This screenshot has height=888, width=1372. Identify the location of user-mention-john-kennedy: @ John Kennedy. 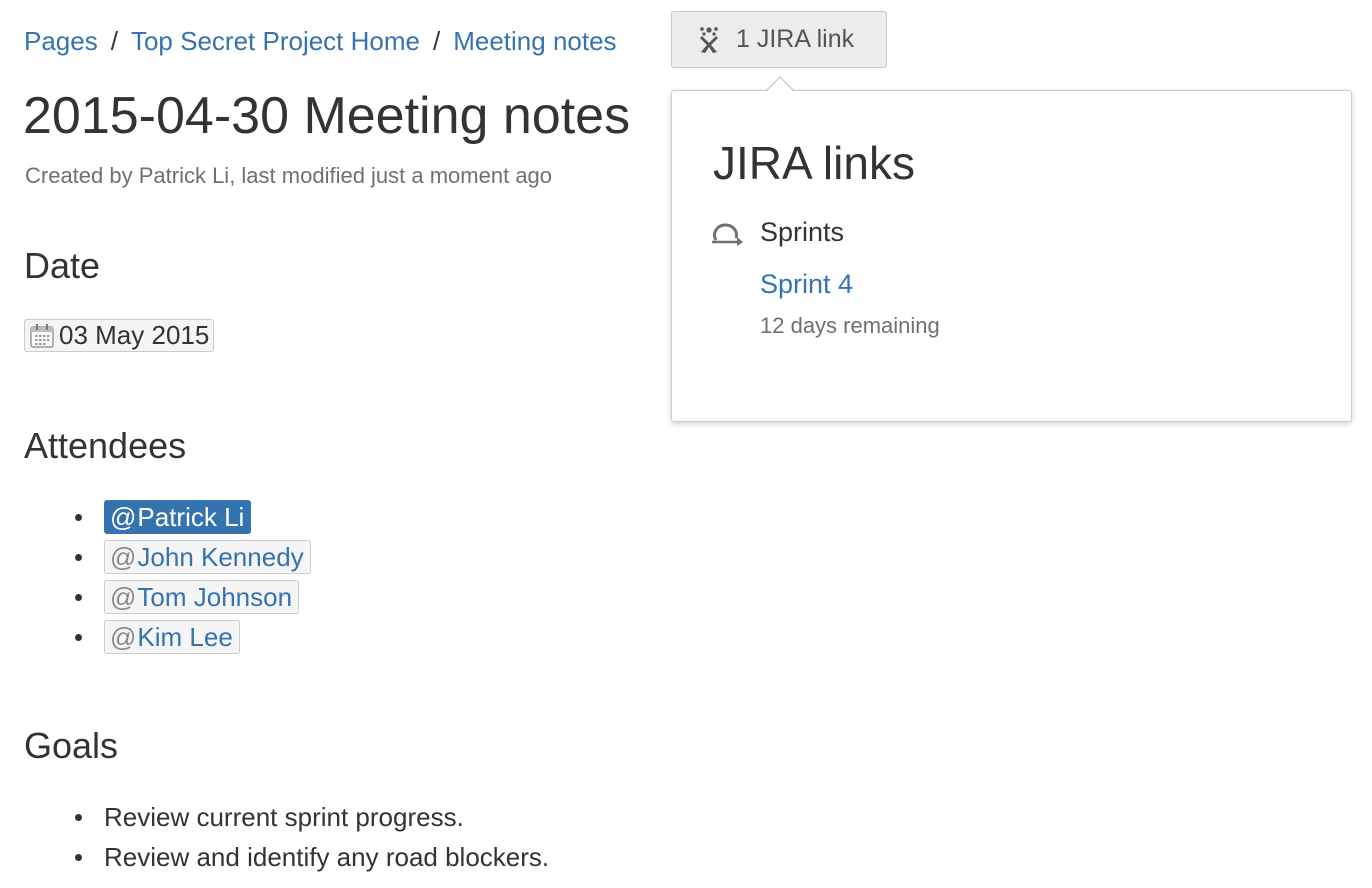
(207, 557).